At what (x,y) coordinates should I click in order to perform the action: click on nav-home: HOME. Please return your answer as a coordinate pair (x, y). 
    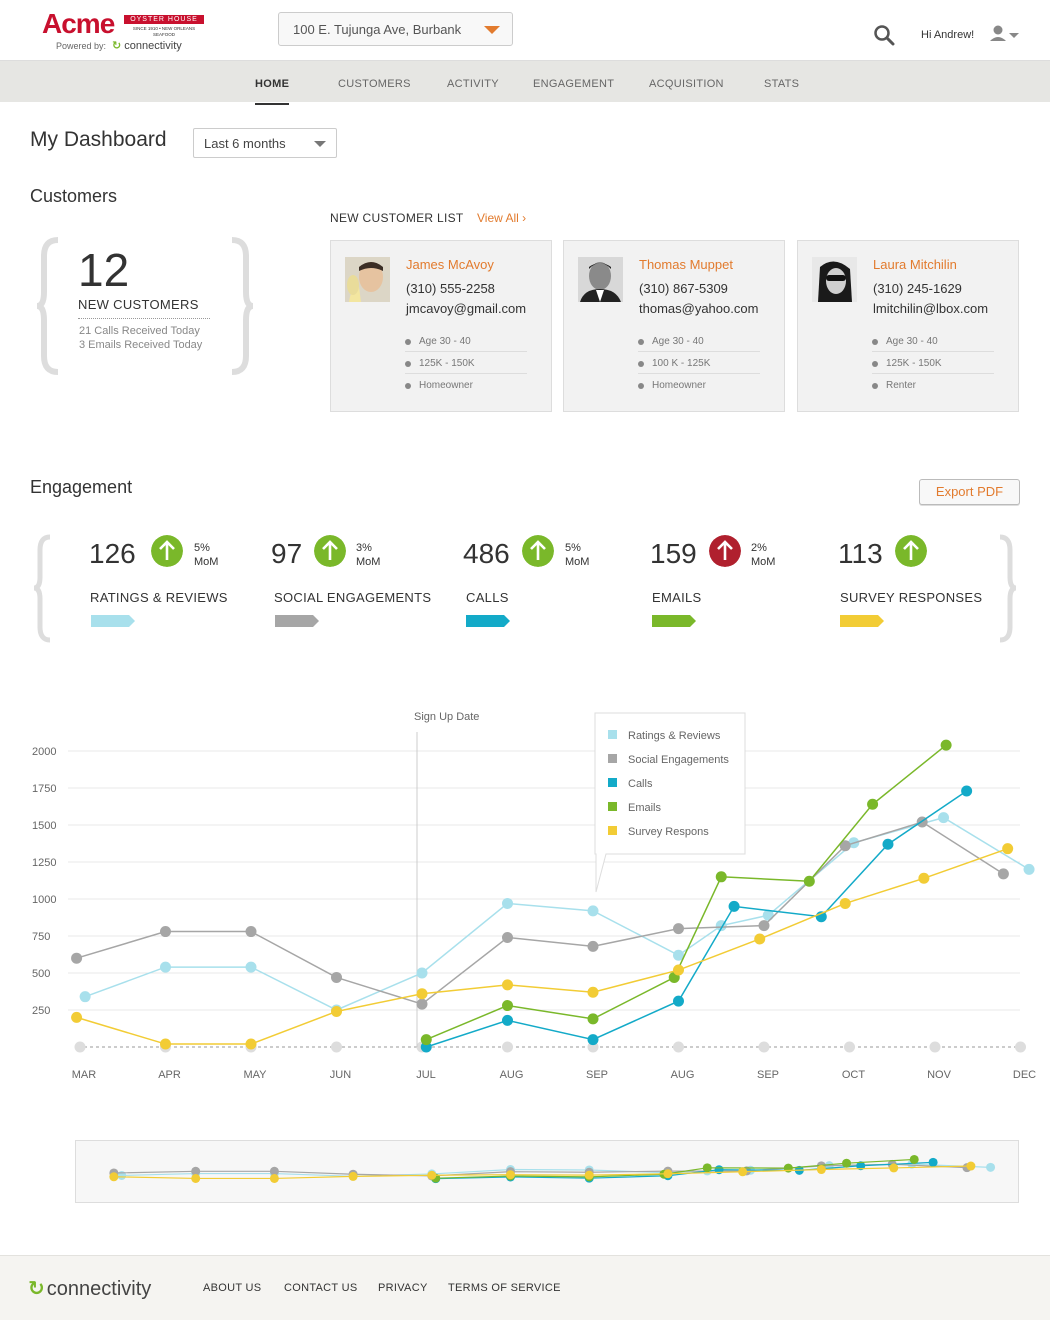
    Looking at the image, I should click on (272, 91).